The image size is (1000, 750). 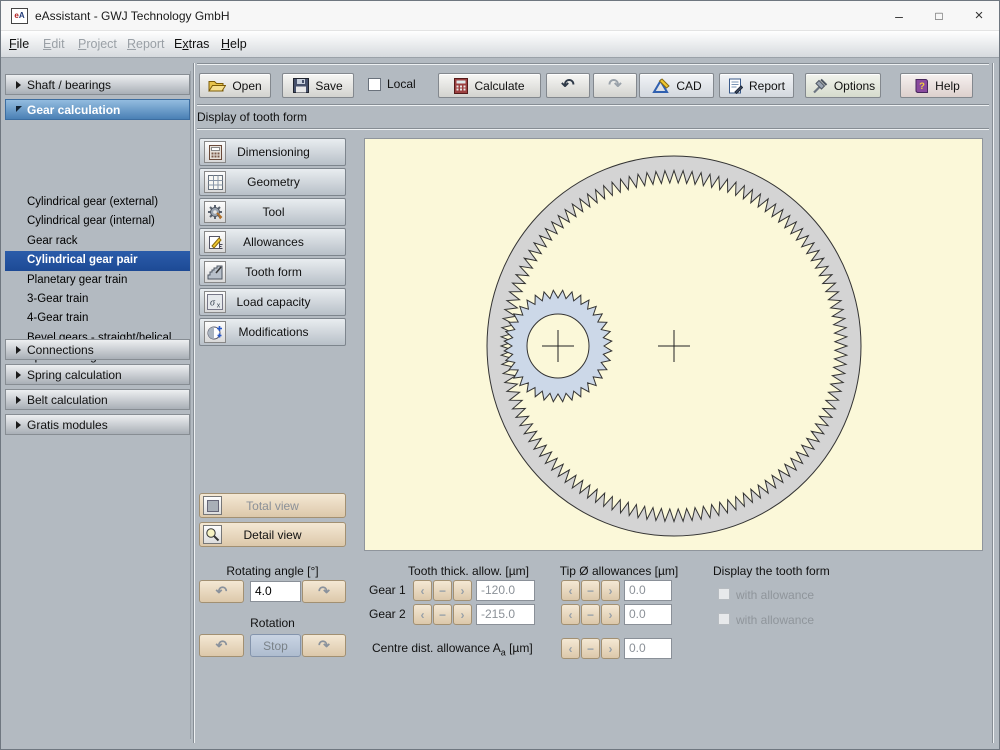 What do you see at coordinates (324, 591) in the screenshot?
I see `rotate-cw-button: ↷` at bounding box center [324, 591].